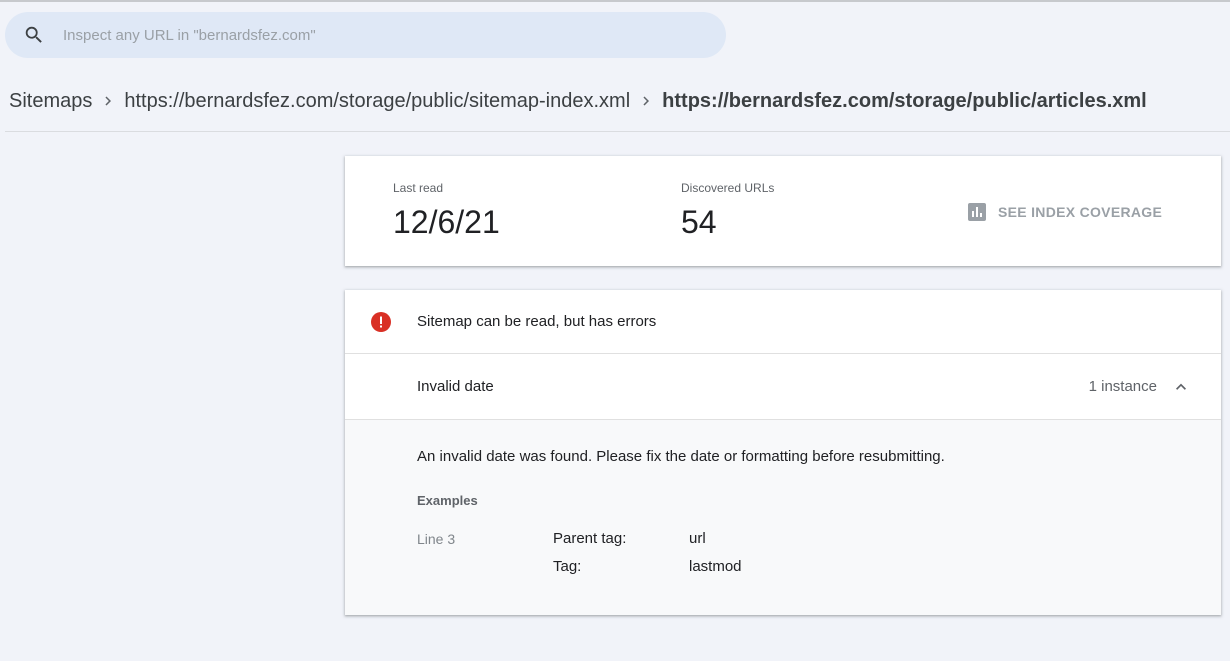  I want to click on status-message: Sitemap can be read, but has errors, so click(537, 321).